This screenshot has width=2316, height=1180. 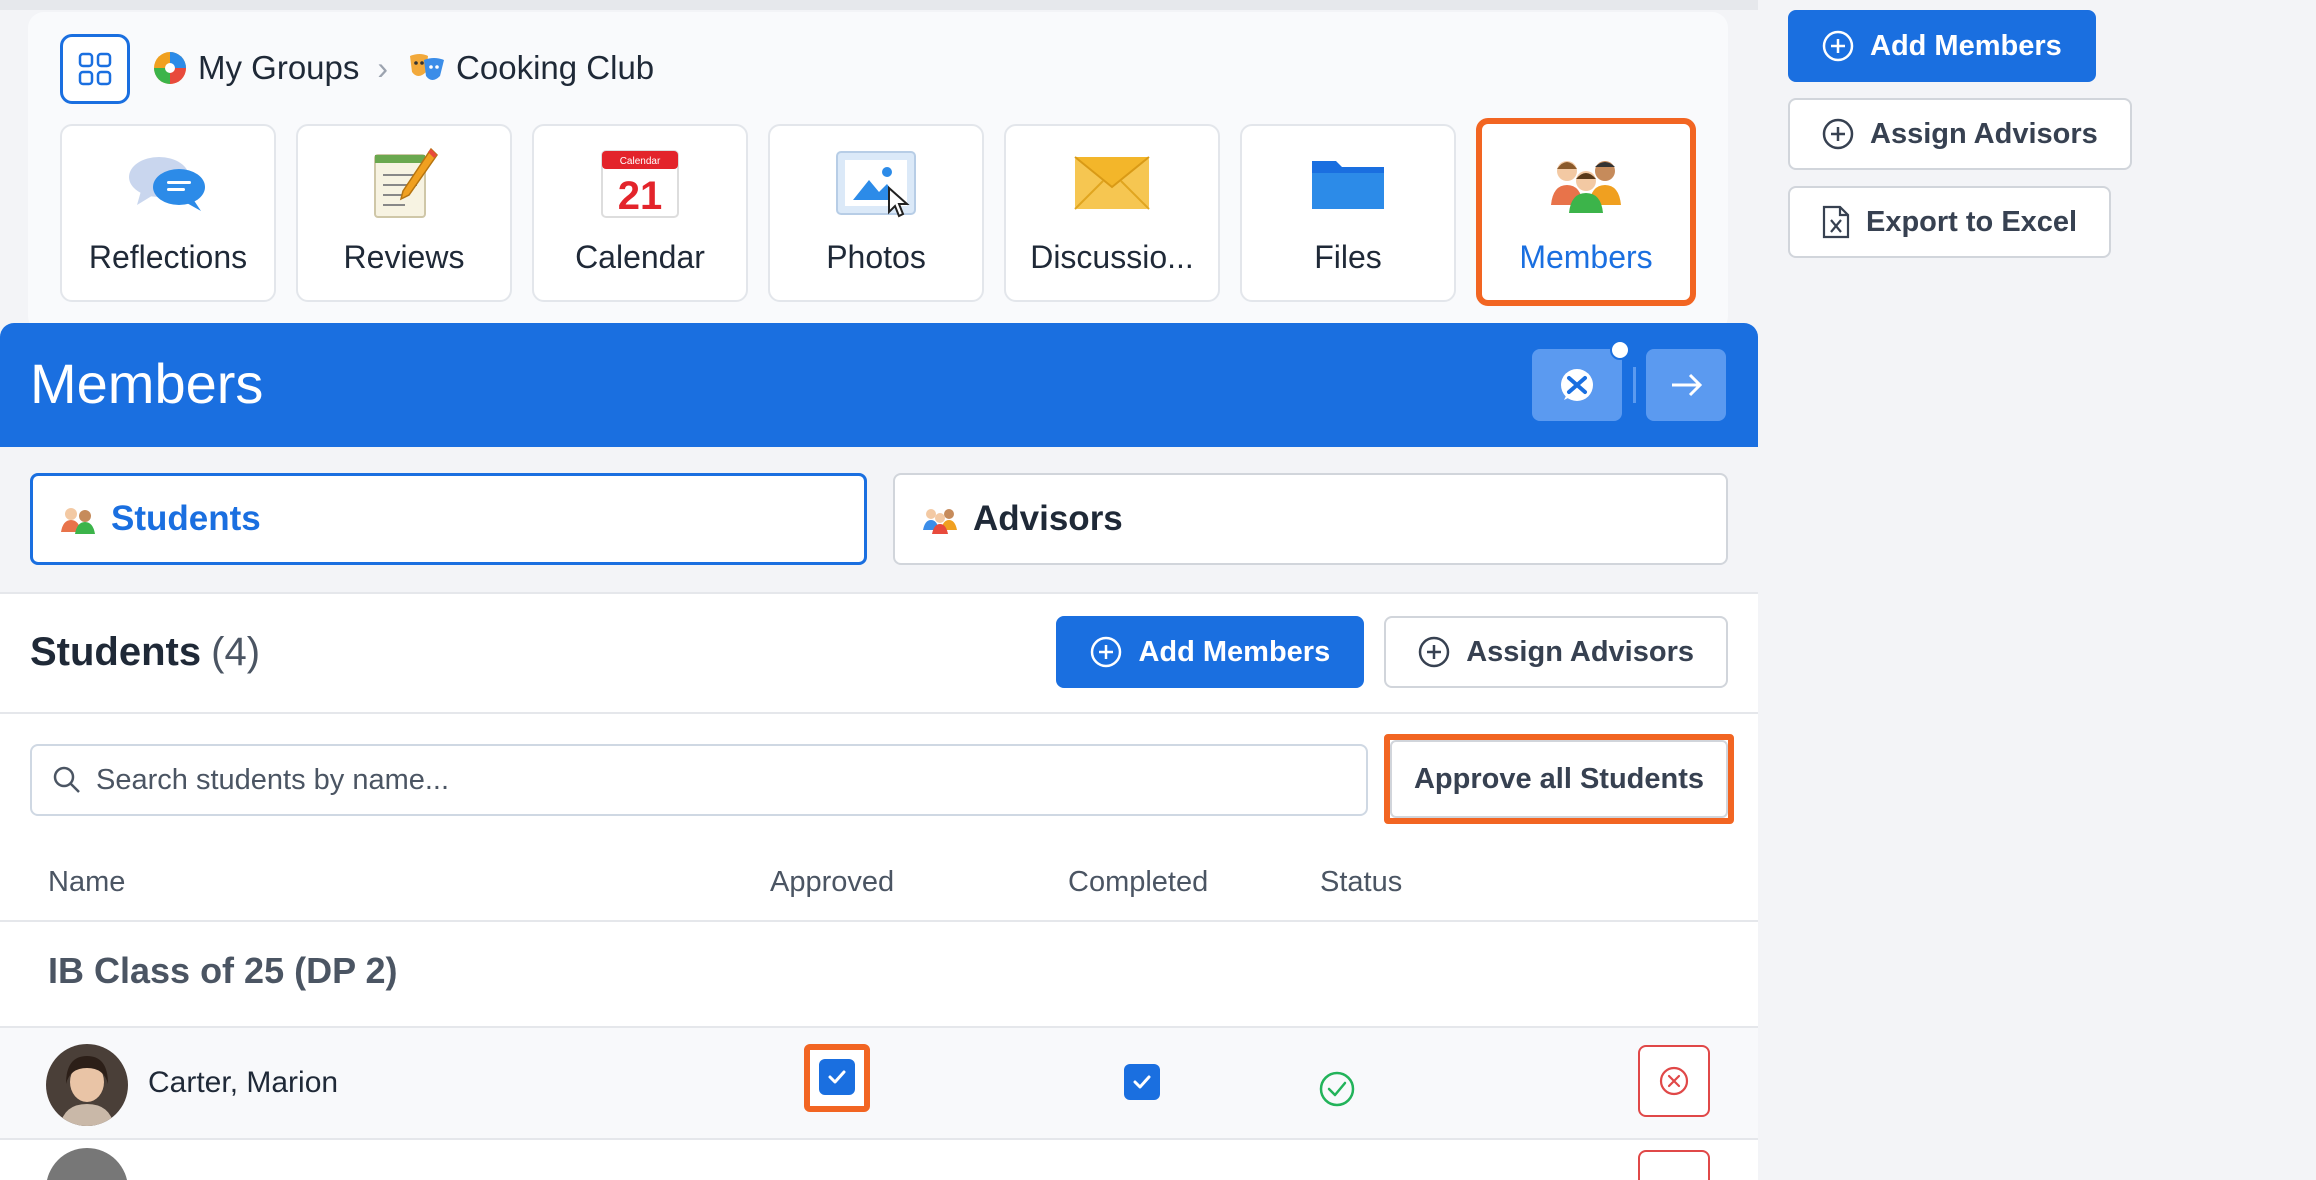 I want to click on students-count: (4), so click(x=236, y=652).